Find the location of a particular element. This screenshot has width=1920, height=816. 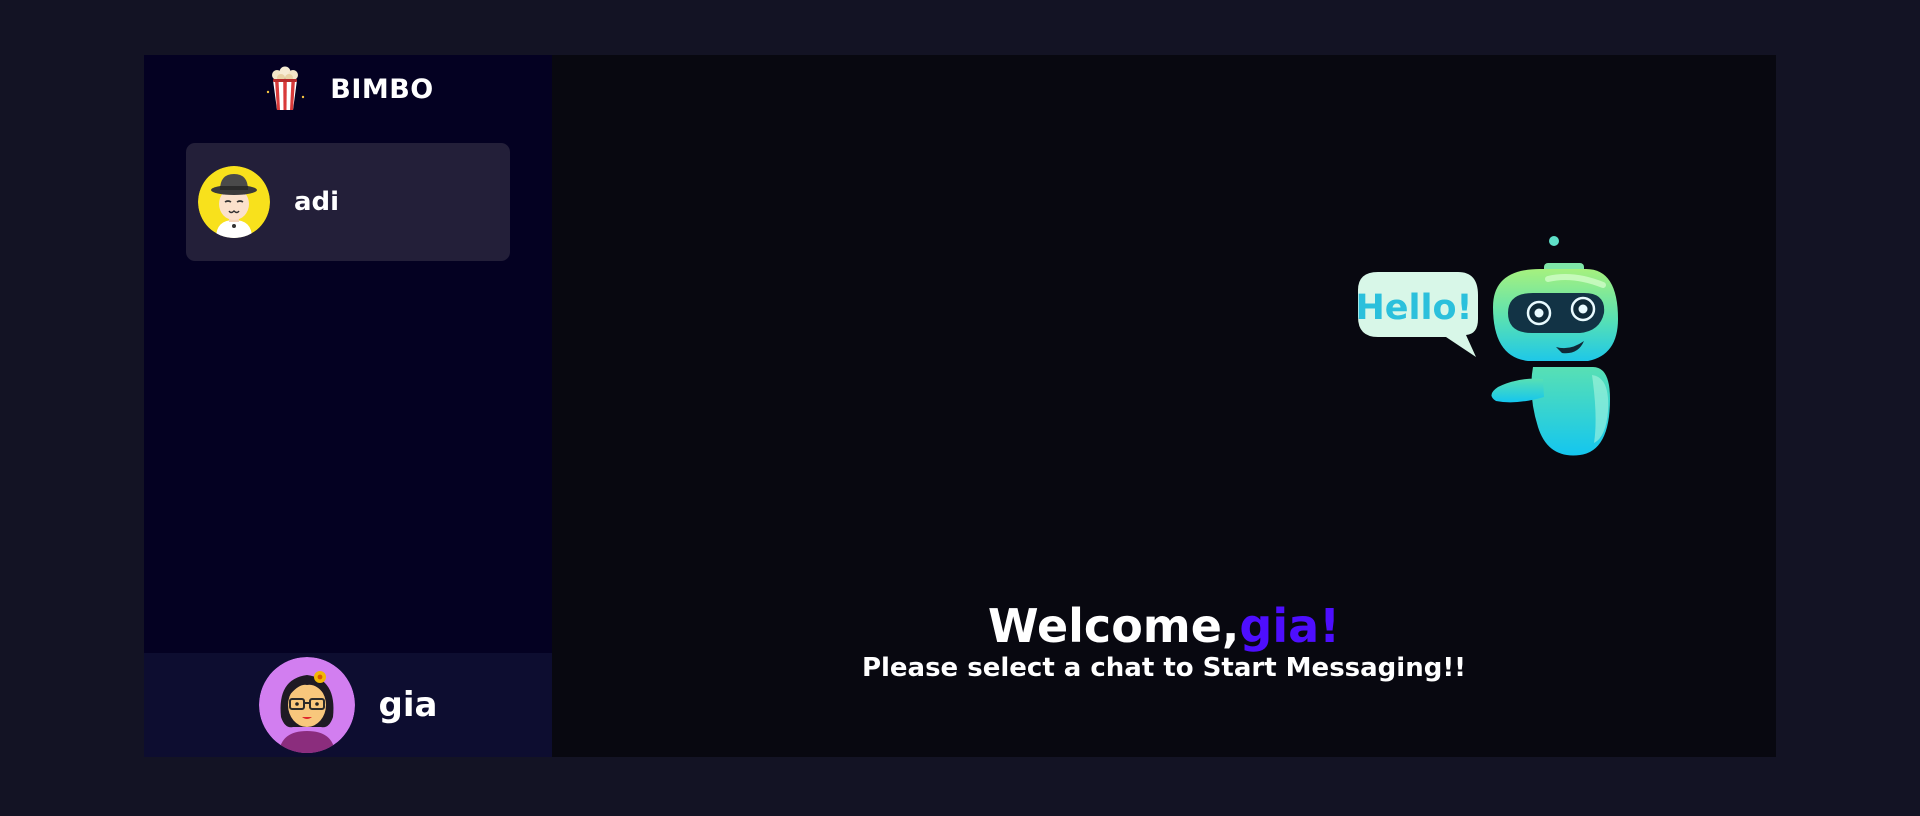

welcome-prefix: Welcome, is located at coordinates (1113, 626).